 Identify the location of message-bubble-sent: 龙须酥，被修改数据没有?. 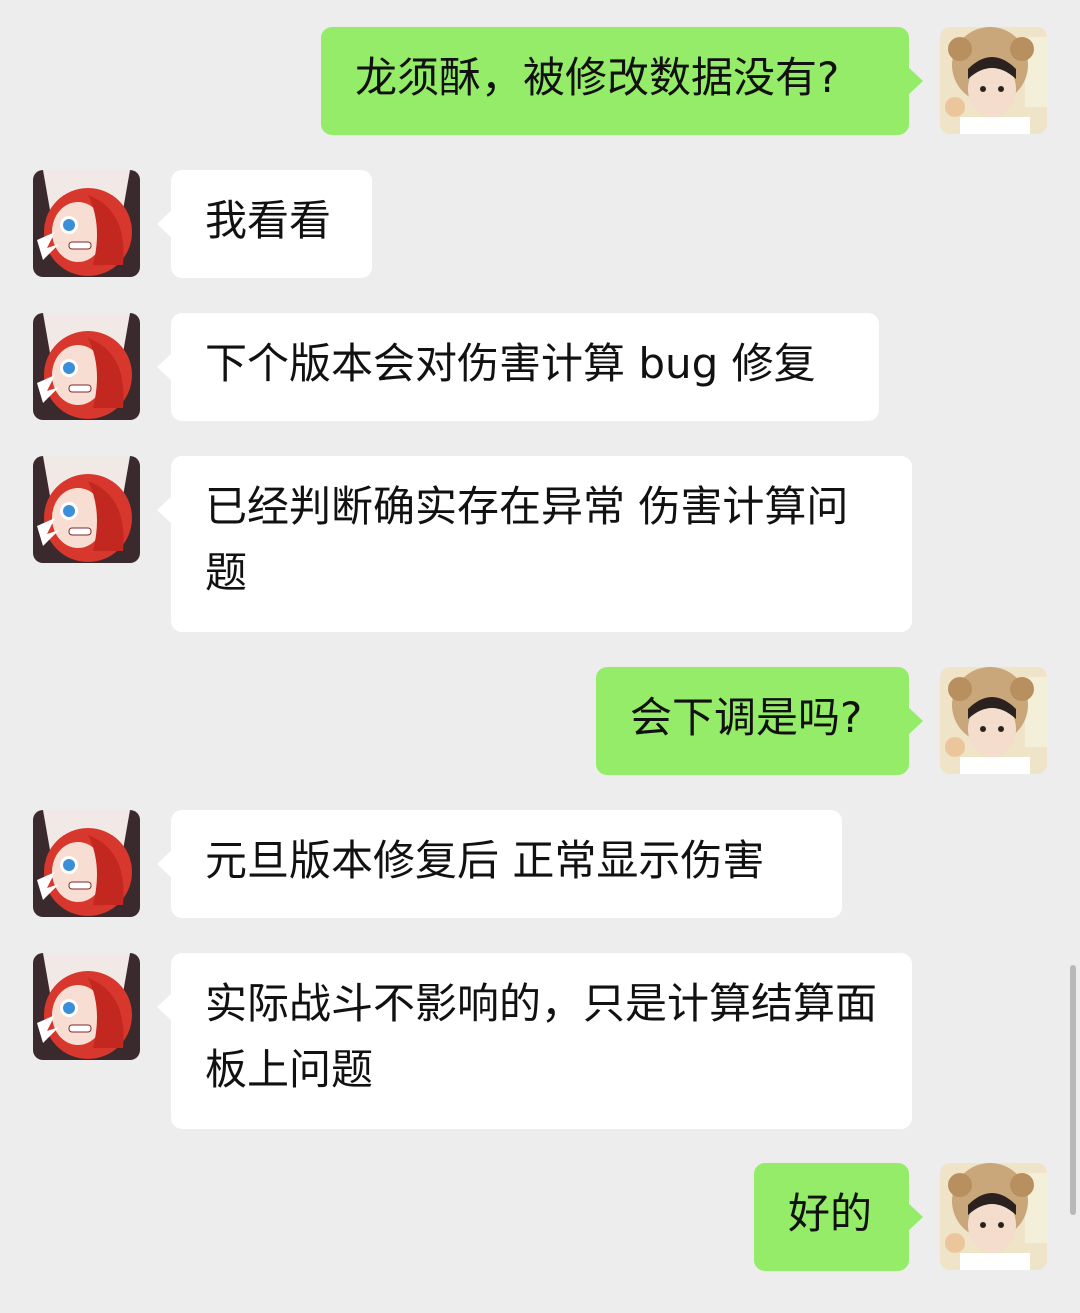
(622, 81).